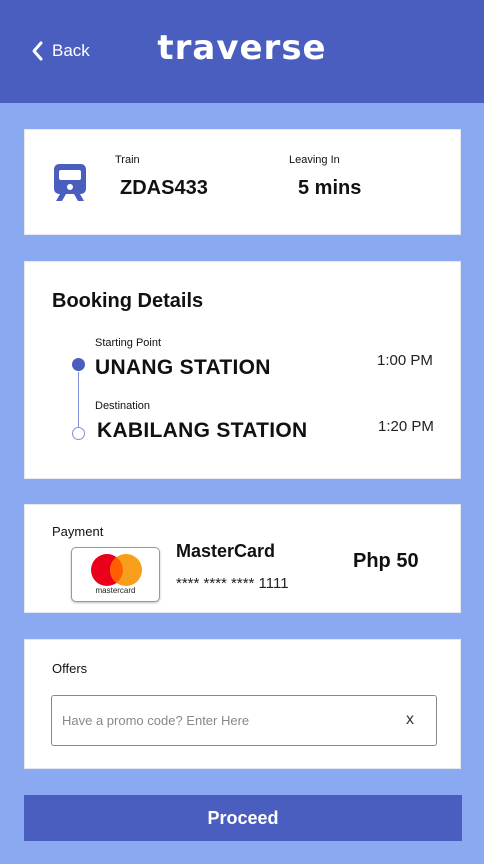 This screenshot has height=864, width=484. What do you see at coordinates (406, 426) in the screenshot?
I see `destination-time: 1:20 PM` at bounding box center [406, 426].